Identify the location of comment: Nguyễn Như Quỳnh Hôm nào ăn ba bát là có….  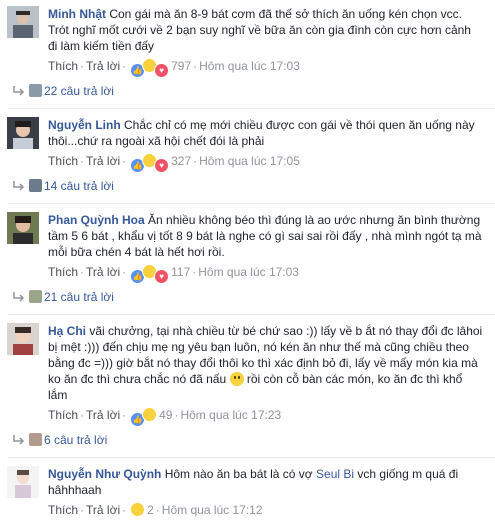
(247, 488).